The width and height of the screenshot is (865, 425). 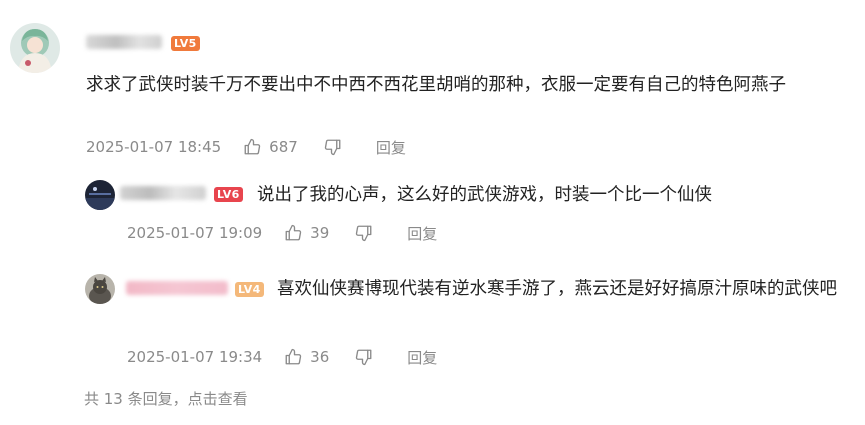 I want to click on like-count: 687, so click(x=283, y=147).